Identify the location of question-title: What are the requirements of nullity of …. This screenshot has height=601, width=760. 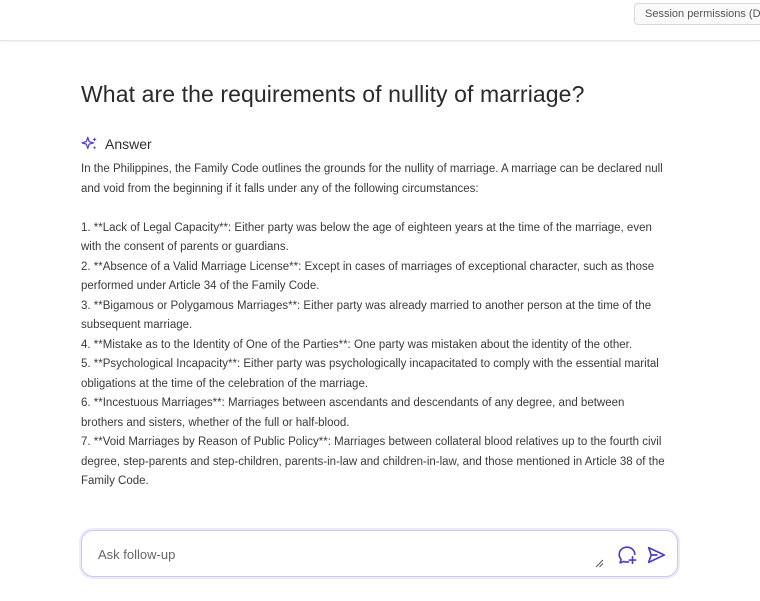
(333, 94).